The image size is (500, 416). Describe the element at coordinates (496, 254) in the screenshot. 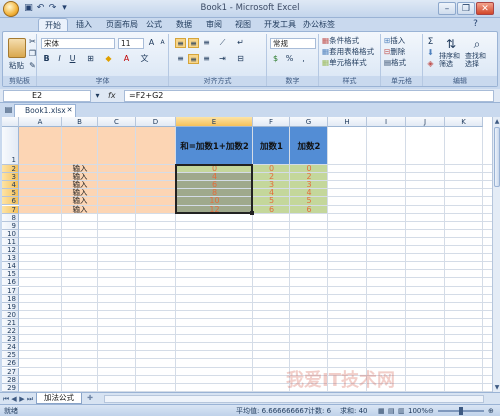

I see `vertical-scrollbar: ▲ ▼` at that location.